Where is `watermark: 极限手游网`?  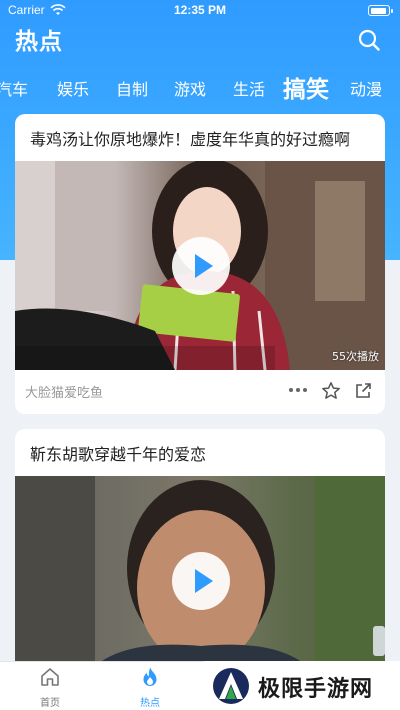
watermark: 极限手游网 is located at coordinates (300, 685).